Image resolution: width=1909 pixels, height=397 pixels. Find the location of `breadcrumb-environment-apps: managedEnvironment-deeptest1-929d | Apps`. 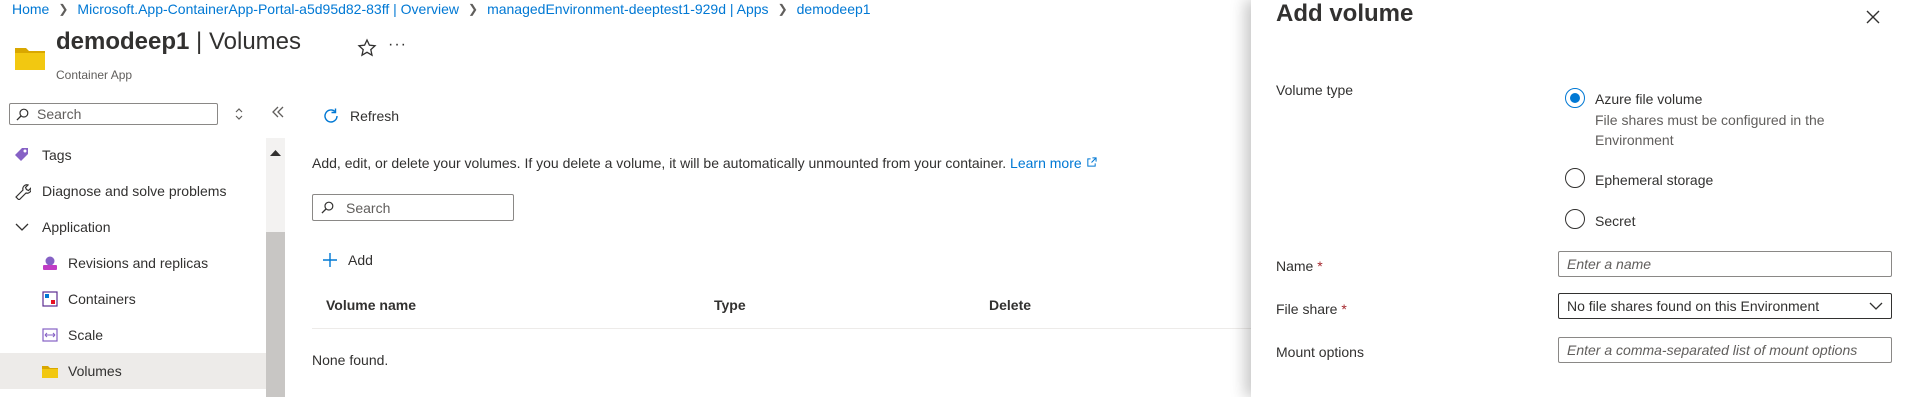

breadcrumb-environment-apps: managedEnvironment-deeptest1-929d | Apps is located at coordinates (628, 9).